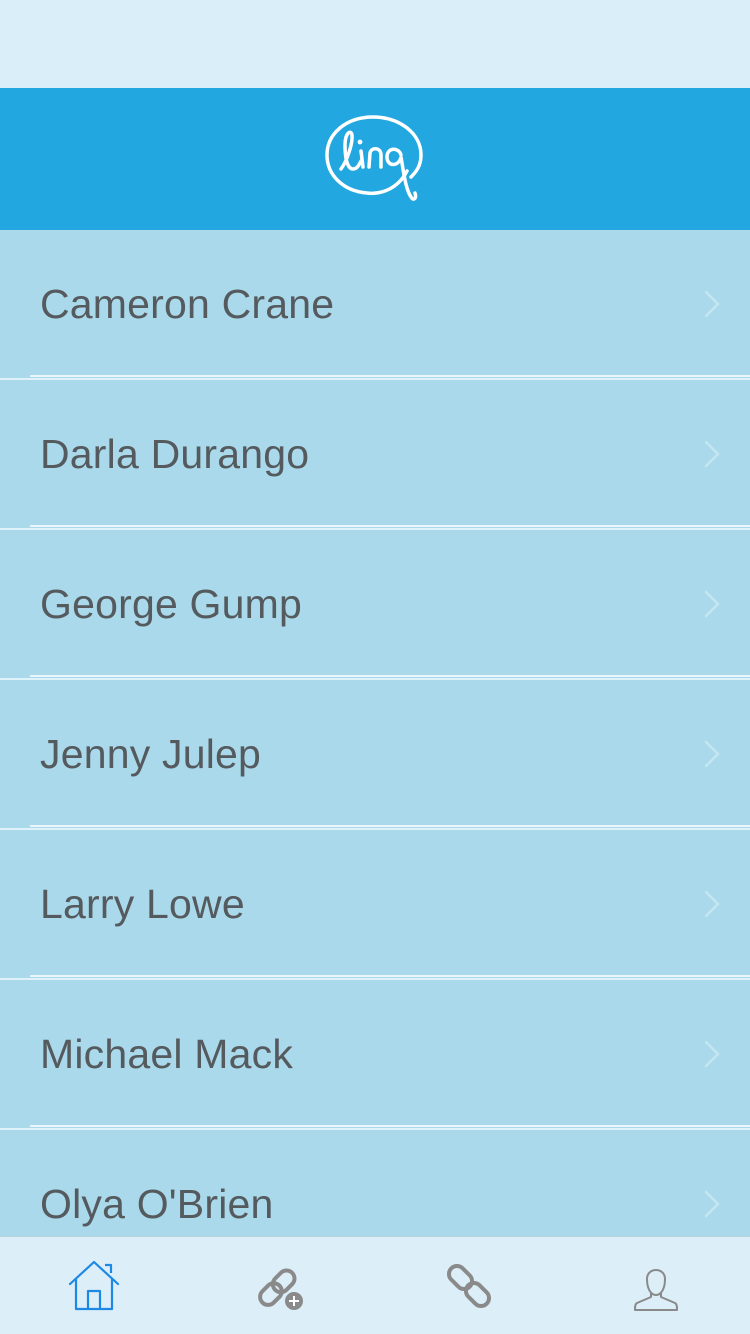 This screenshot has height=1334, width=750. I want to click on tab-profile, so click(656, 1285).